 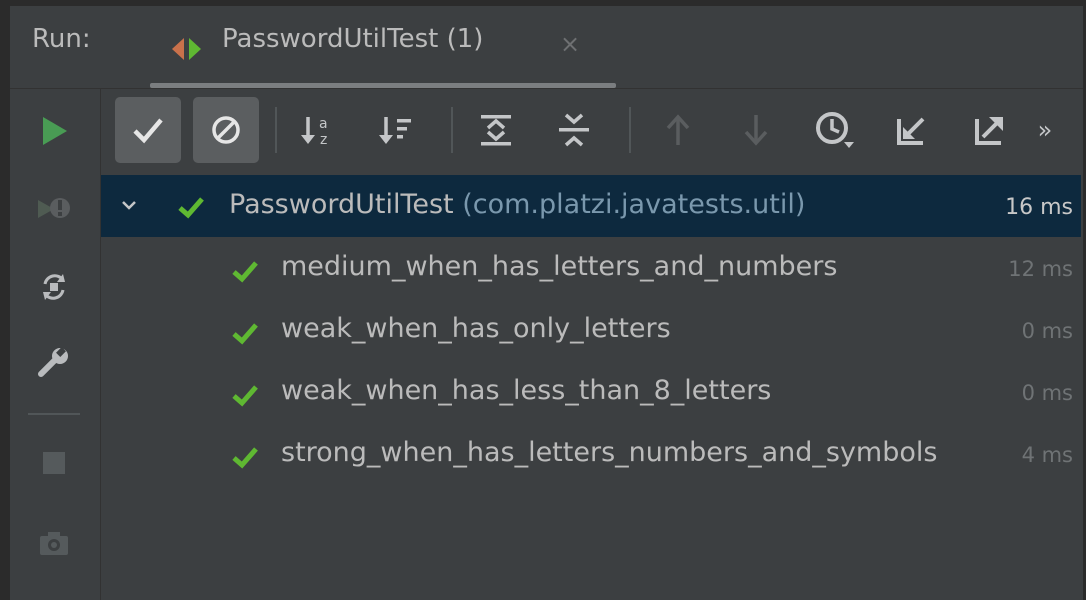 What do you see at coordinates (476, 328) in the screenshot?
I see `test-name: weak_when_has_only_letters` at bounding box center [476, 328].